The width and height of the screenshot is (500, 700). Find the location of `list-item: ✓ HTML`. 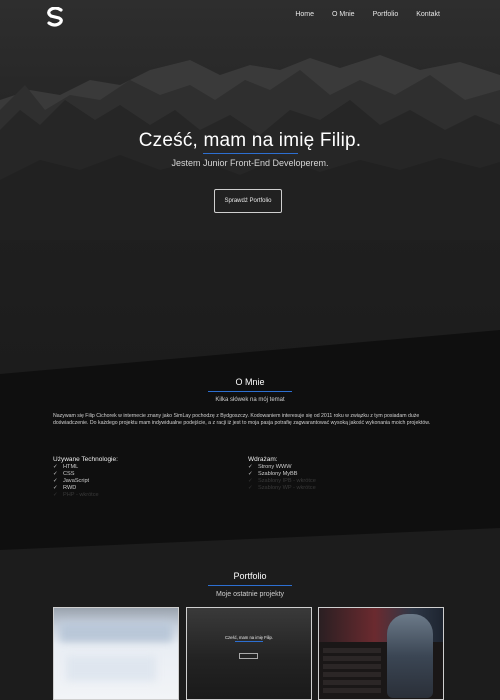

list-item: ✓ HTML is located at coordinates (138, 467).